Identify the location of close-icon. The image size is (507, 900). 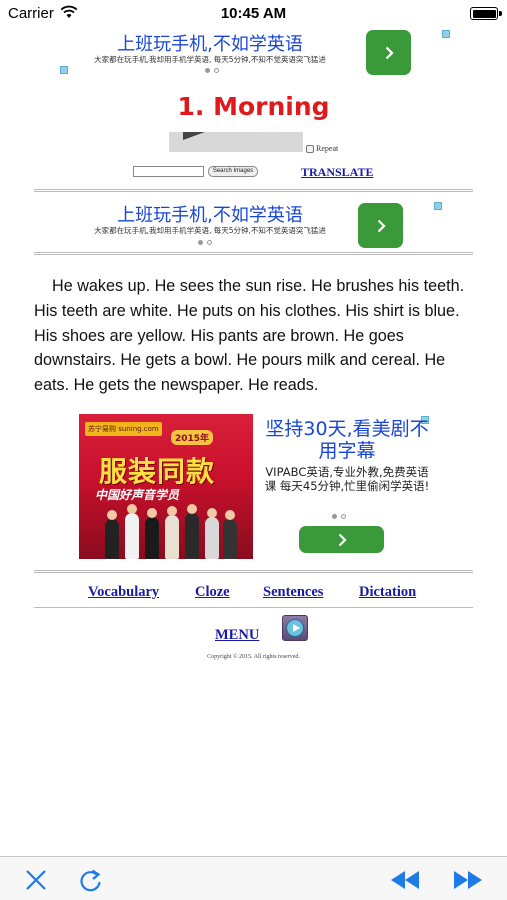
(36, 880).